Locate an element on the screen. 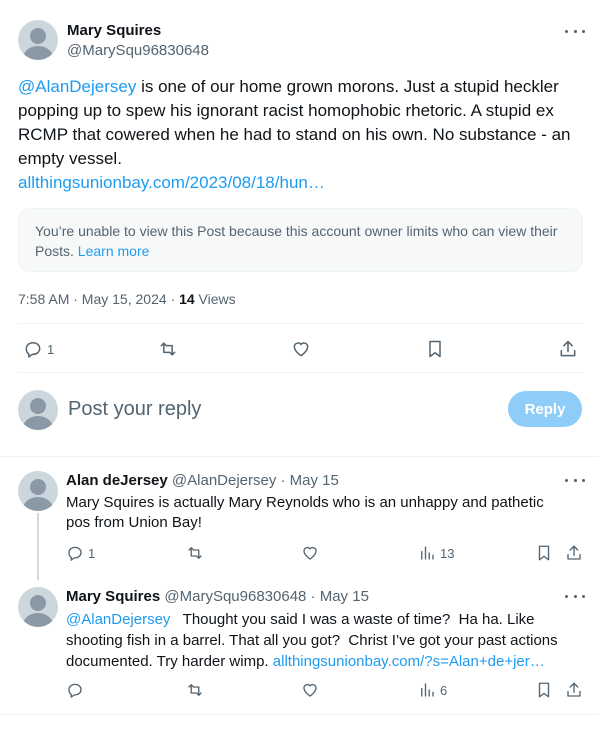 The image size is (599, 741). reply1-author-handle: @AlanDejersey is located at coordinates (224, 480).